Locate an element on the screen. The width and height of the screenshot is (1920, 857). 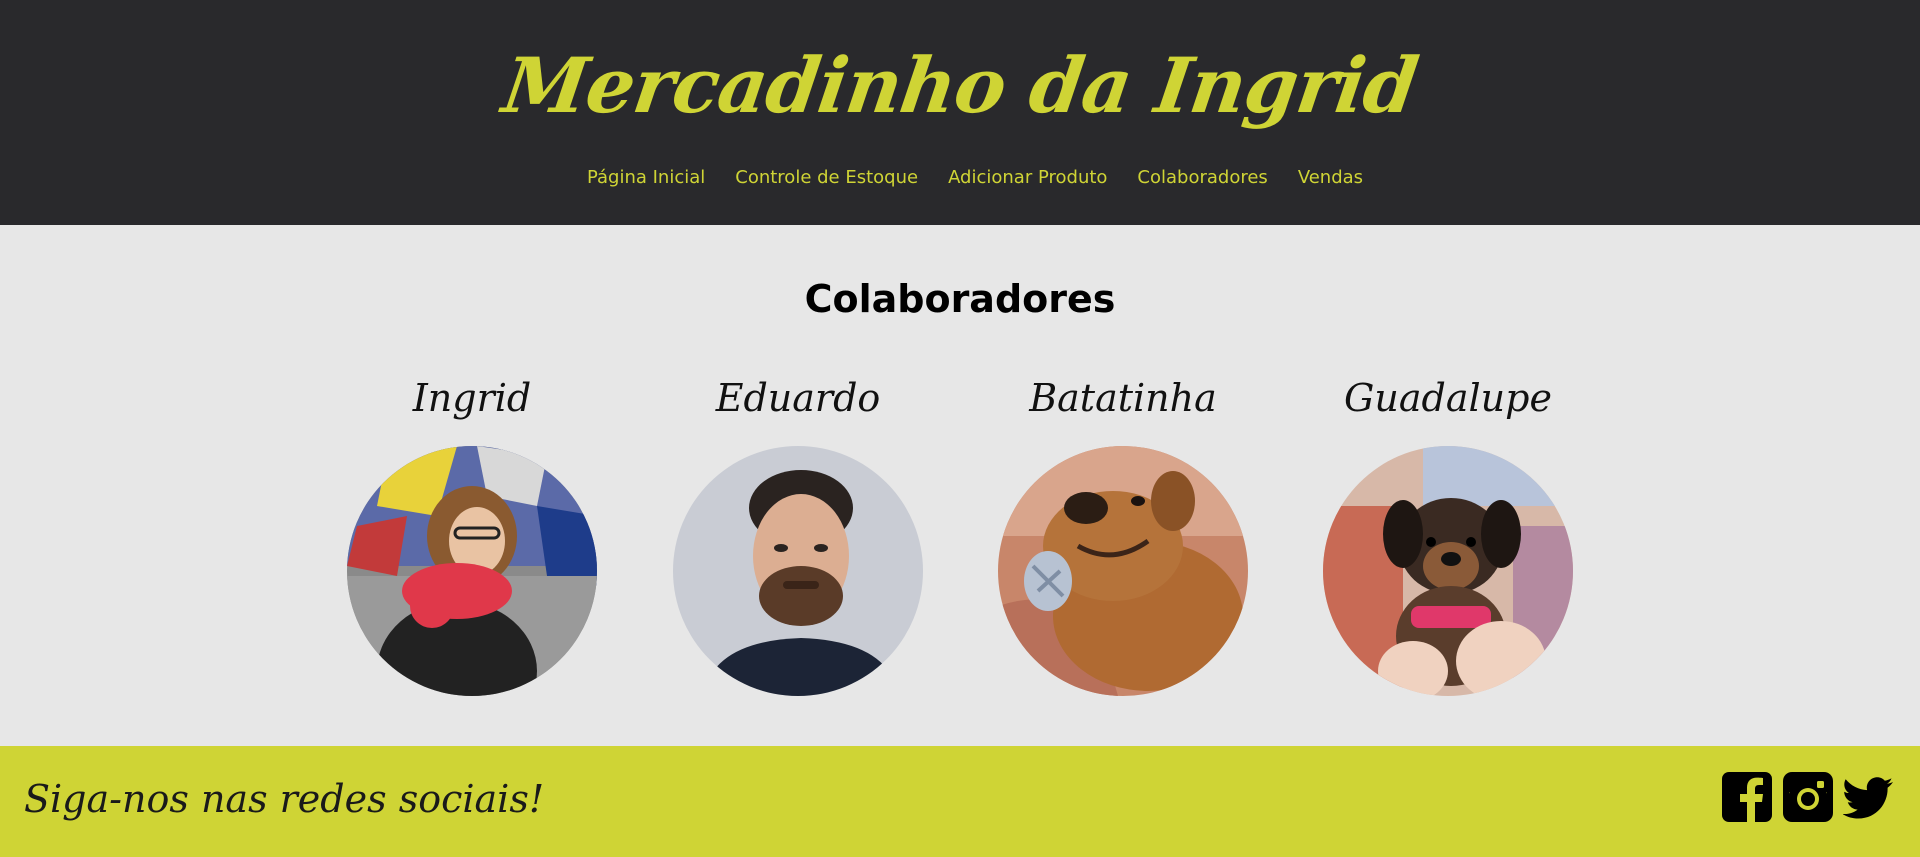
nav-link-home: Página Inicial is located at coordinates (646, 178).